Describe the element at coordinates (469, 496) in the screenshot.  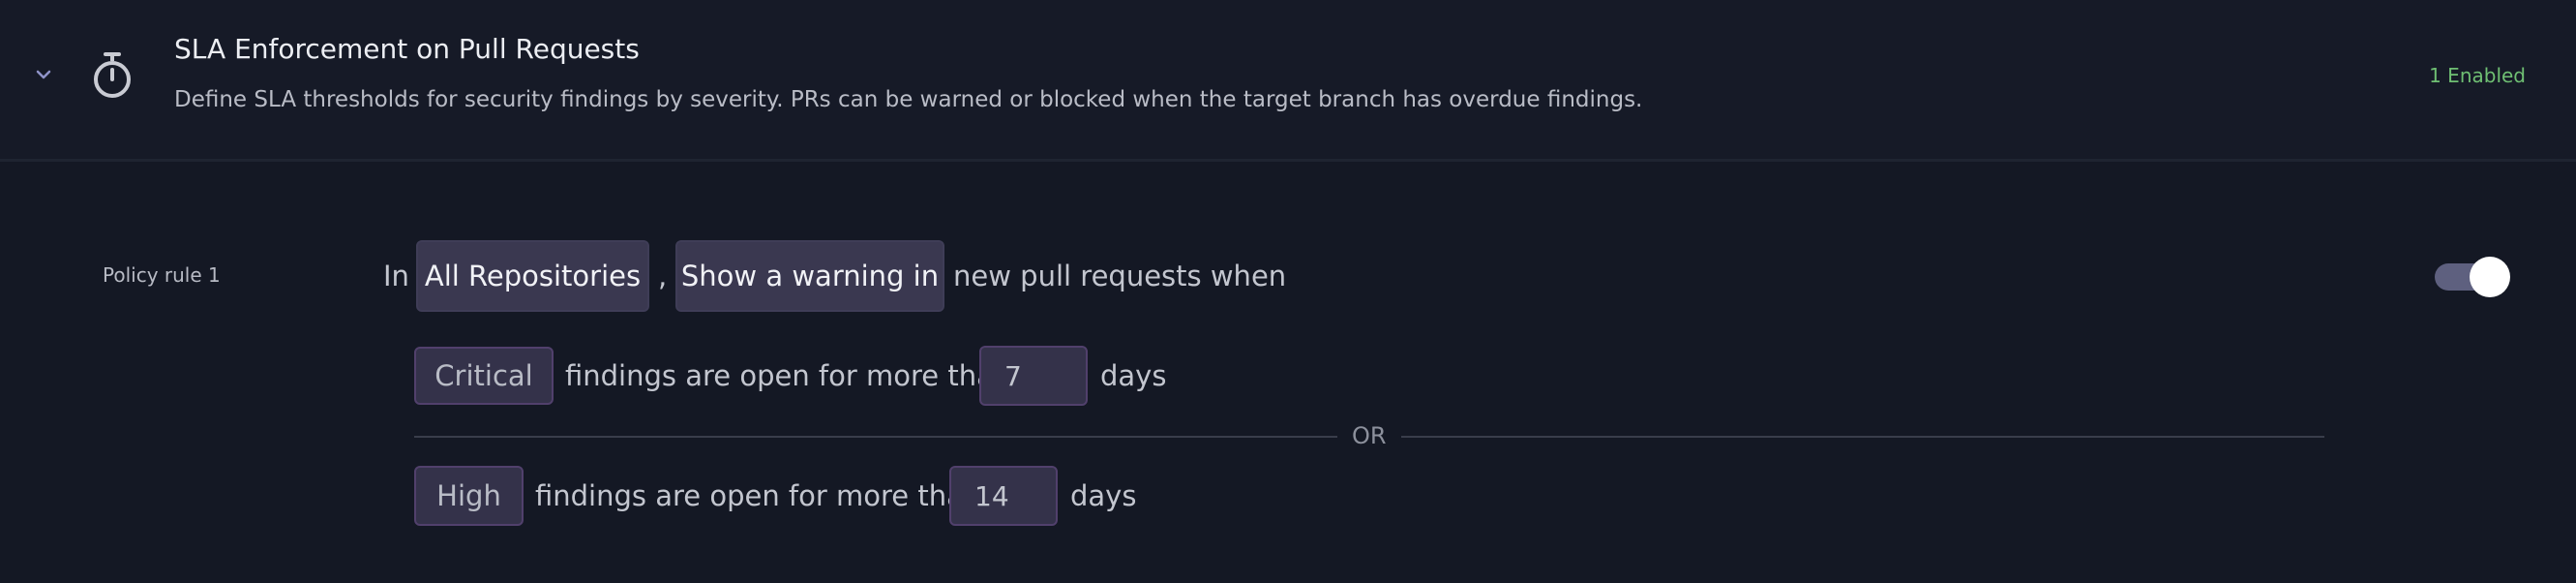
I see `severity-select: High` at that location.